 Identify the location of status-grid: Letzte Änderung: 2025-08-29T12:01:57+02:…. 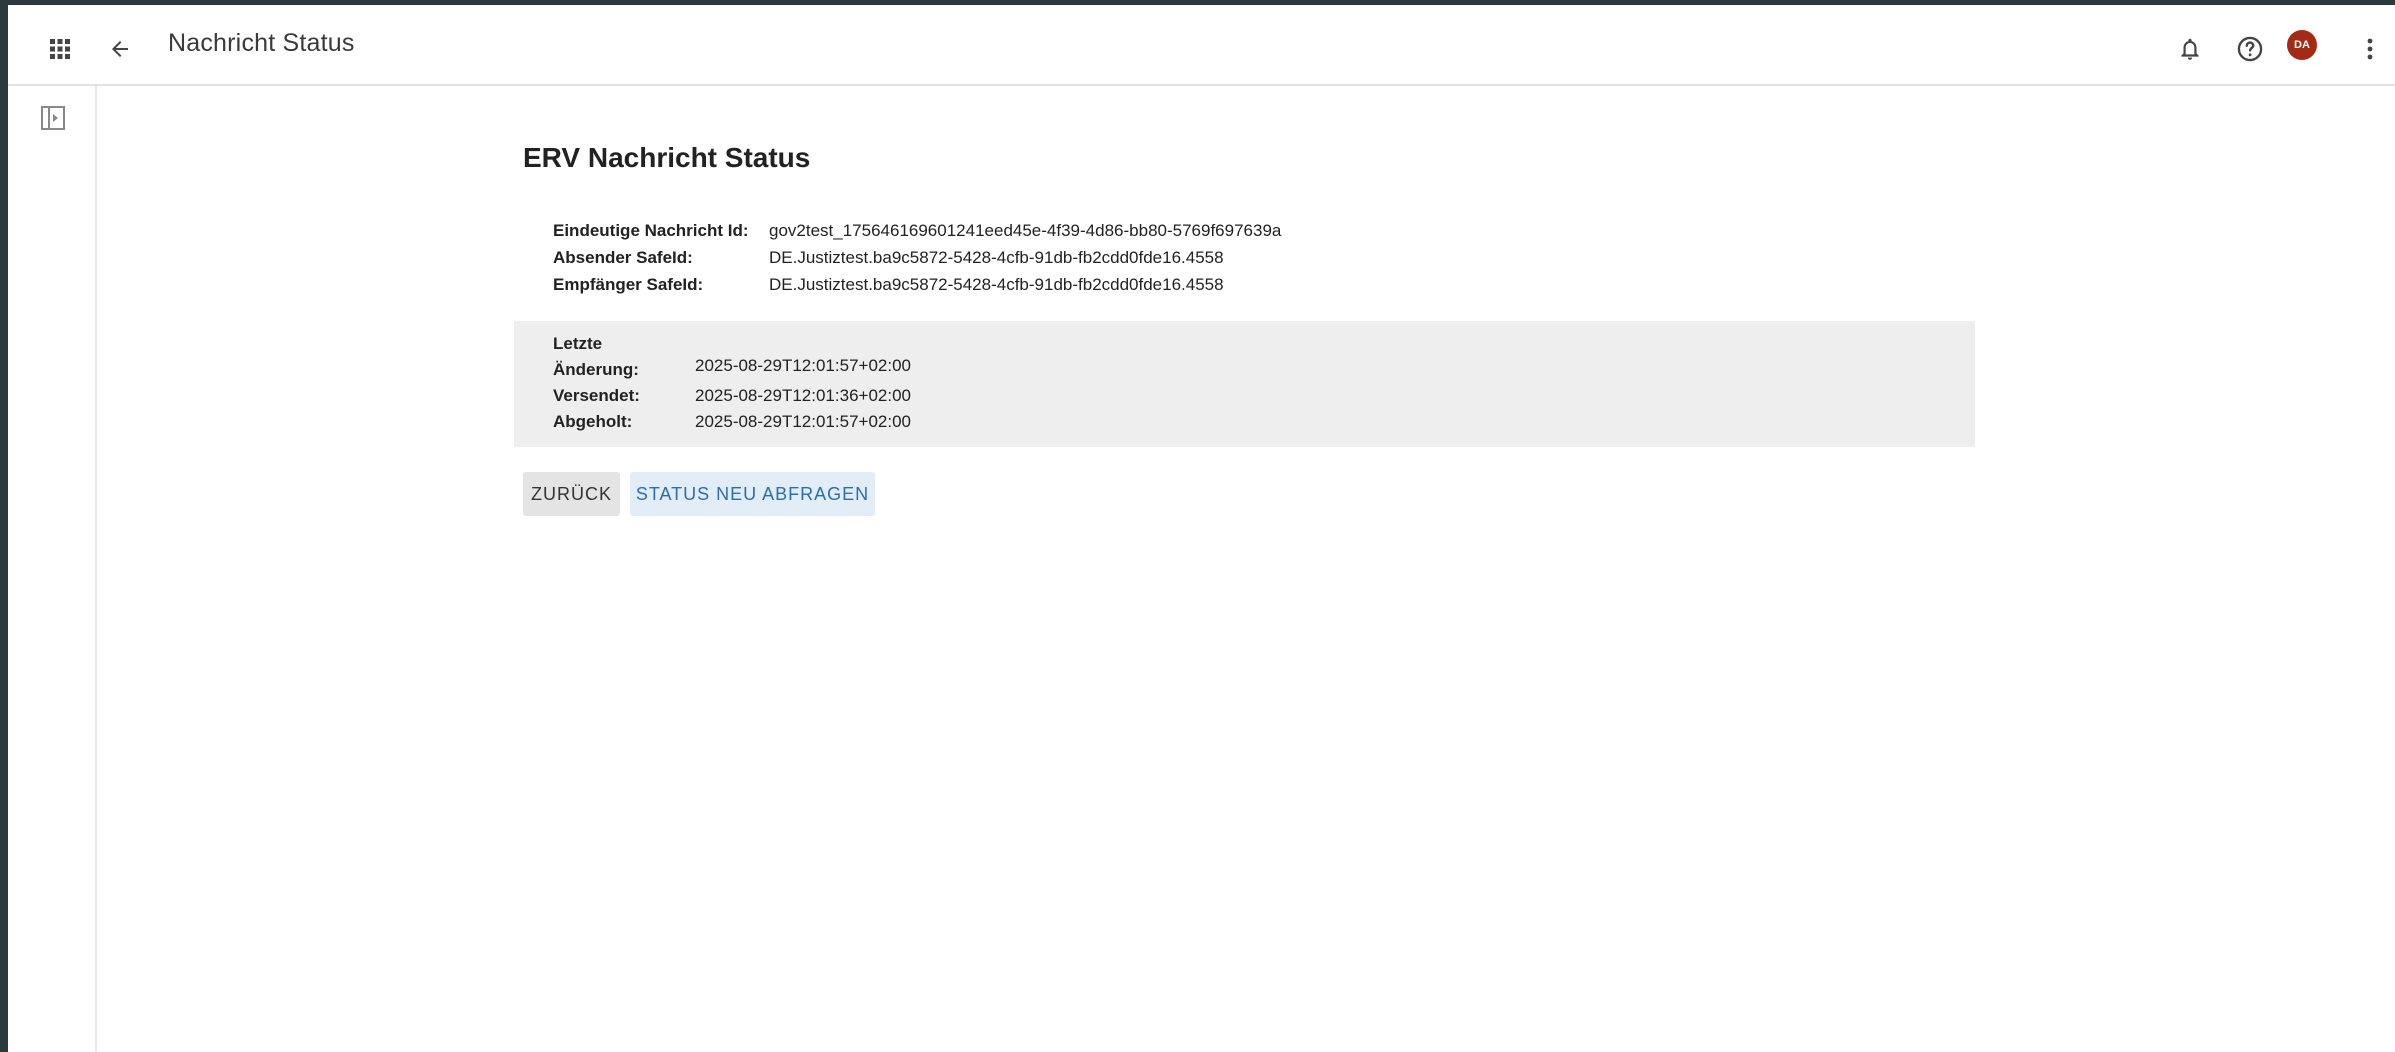
(732, 383).